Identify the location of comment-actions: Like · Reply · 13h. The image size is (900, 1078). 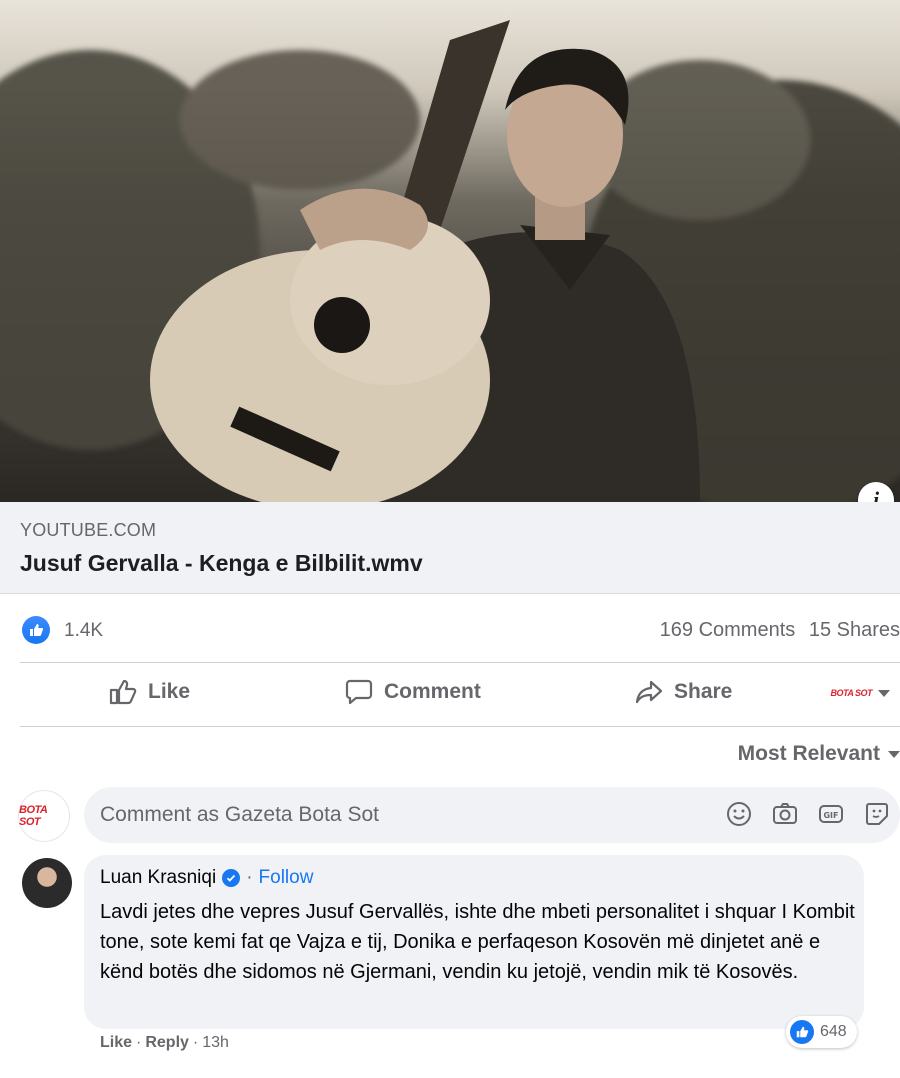
(164, 1043).